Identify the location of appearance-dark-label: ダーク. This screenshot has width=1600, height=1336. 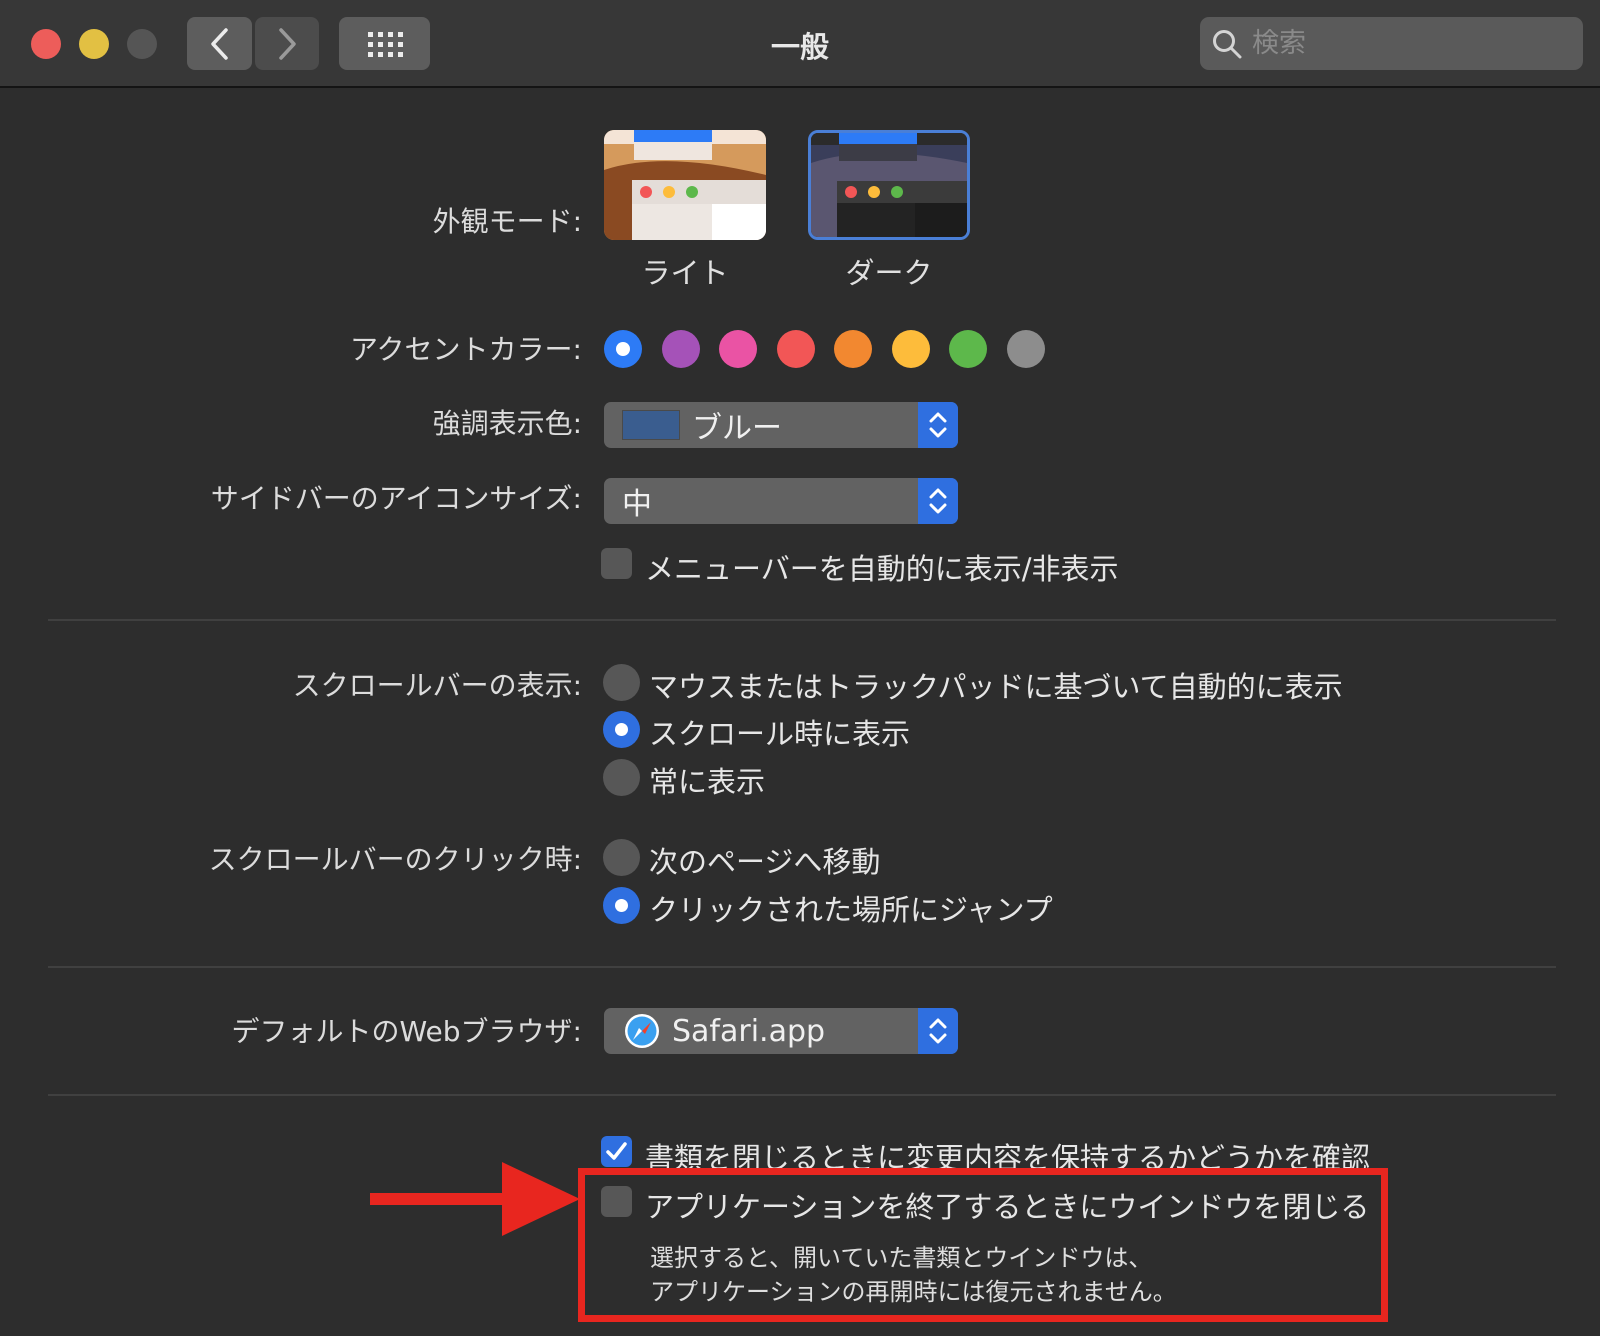
(889, 271).